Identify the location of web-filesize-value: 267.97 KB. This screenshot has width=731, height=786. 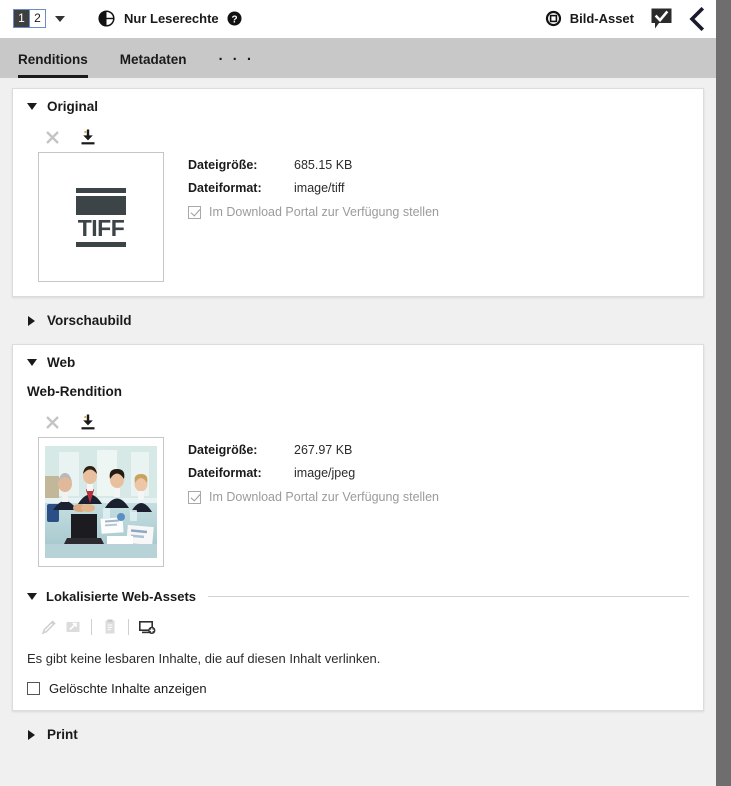
(323, 450).